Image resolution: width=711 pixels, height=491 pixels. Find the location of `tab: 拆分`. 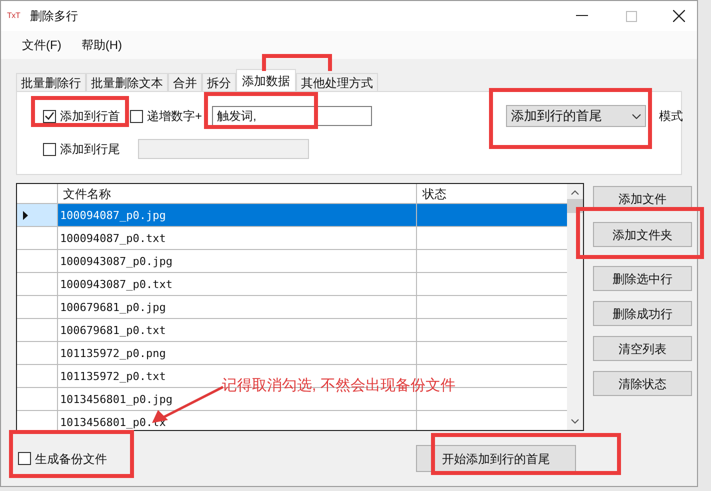

tab: 拆分 is located at coordinates (219, 82).